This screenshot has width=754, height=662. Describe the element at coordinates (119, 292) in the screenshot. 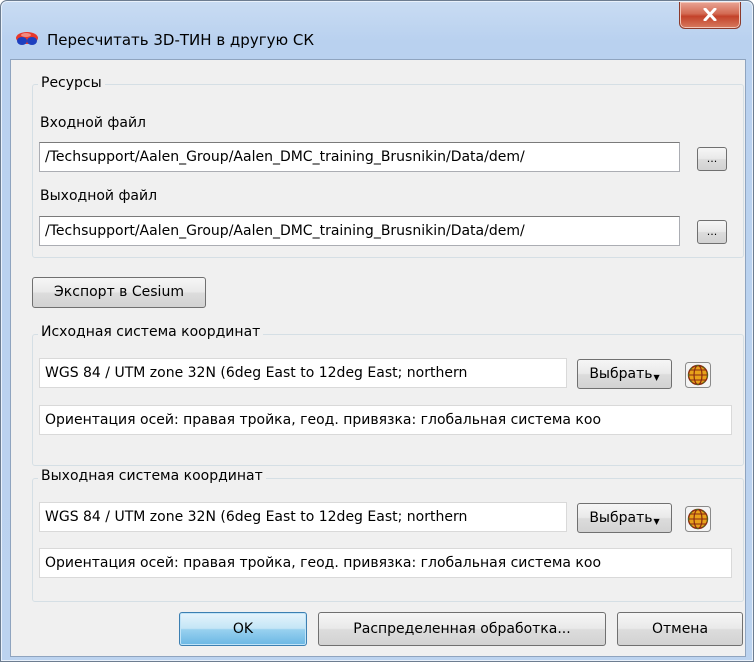

I see `export-cesium-button: Экспорт в Cesium` at that location.